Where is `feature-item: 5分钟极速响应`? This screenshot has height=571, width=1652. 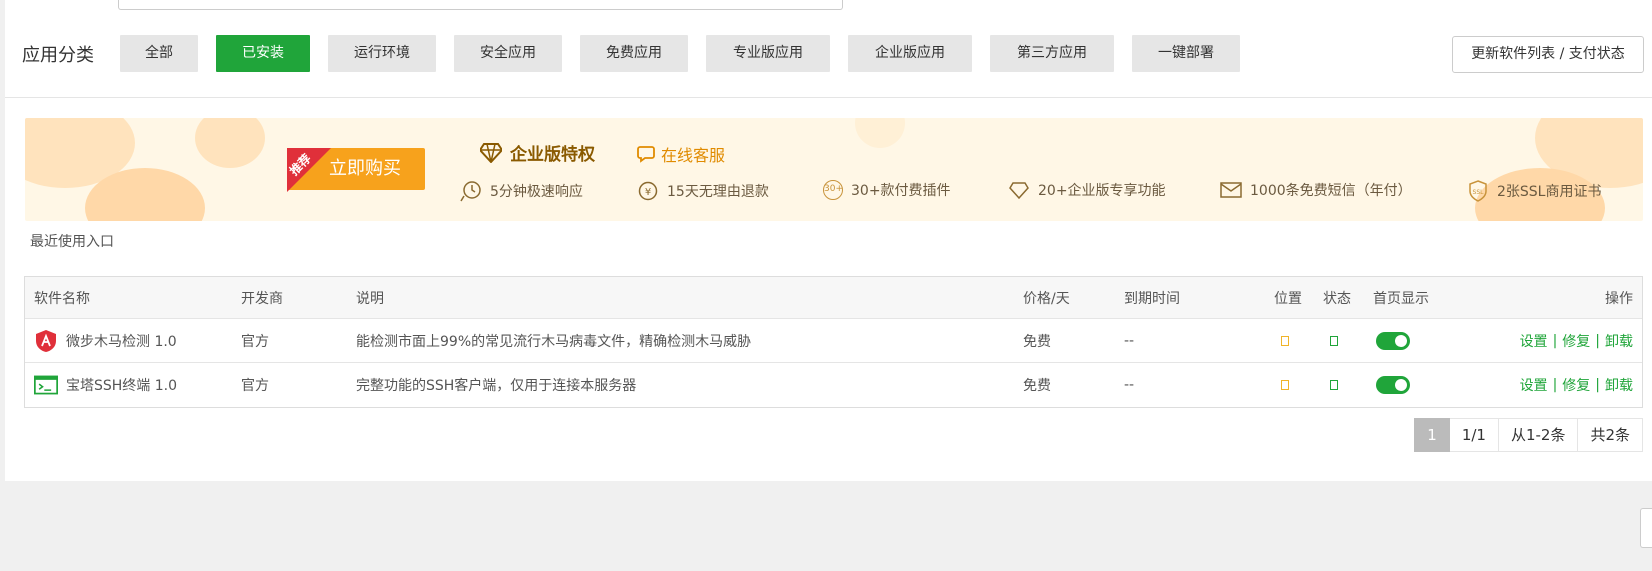
feature-item: 5分钟极速响应 is located at coordinates (521, 191).